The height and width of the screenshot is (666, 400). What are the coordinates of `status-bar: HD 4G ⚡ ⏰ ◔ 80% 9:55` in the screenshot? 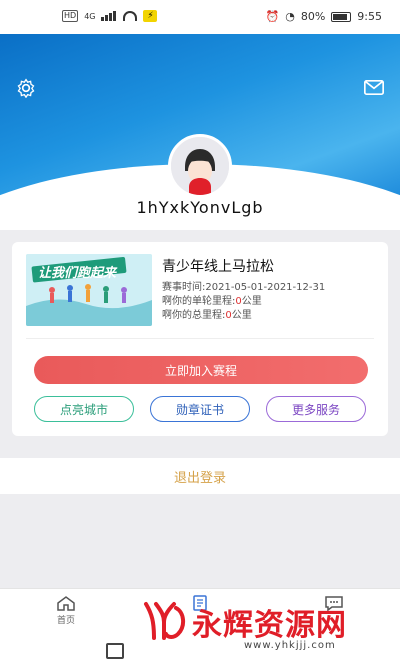 It's located at (200, 17).